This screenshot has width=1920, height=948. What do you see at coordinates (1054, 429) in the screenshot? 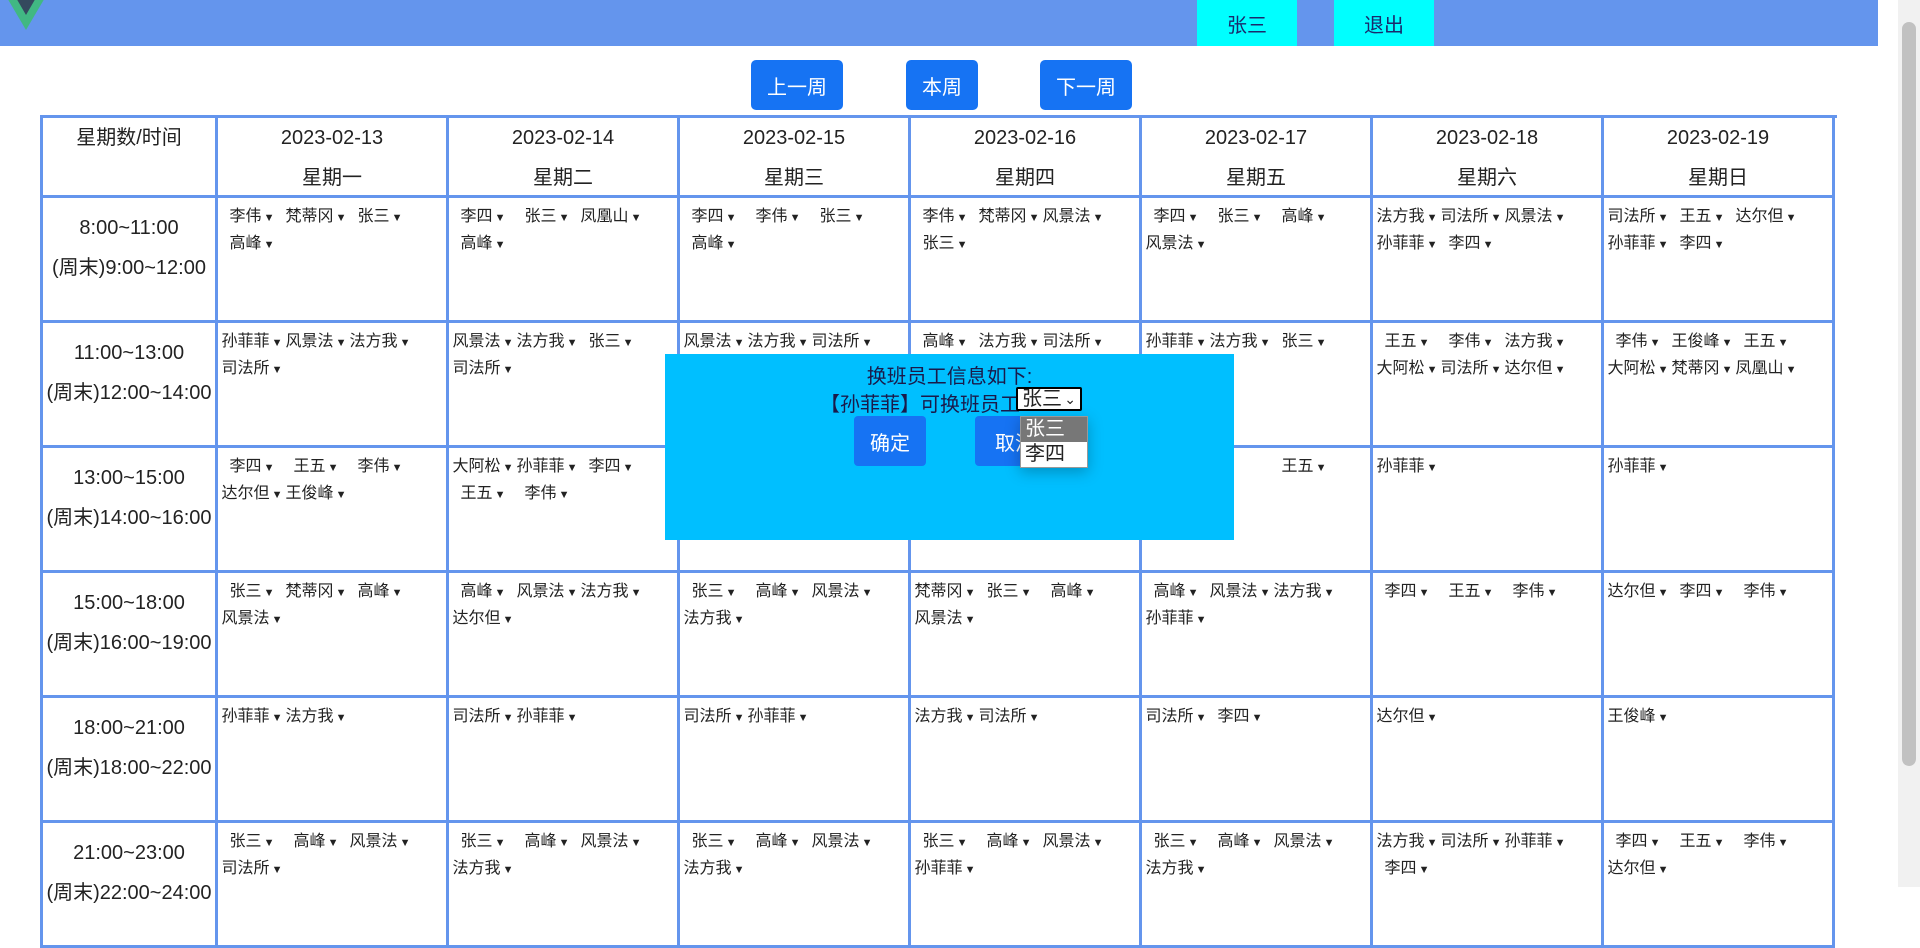
I see `swap-option: 张三` at bounding box center [1054, 429].